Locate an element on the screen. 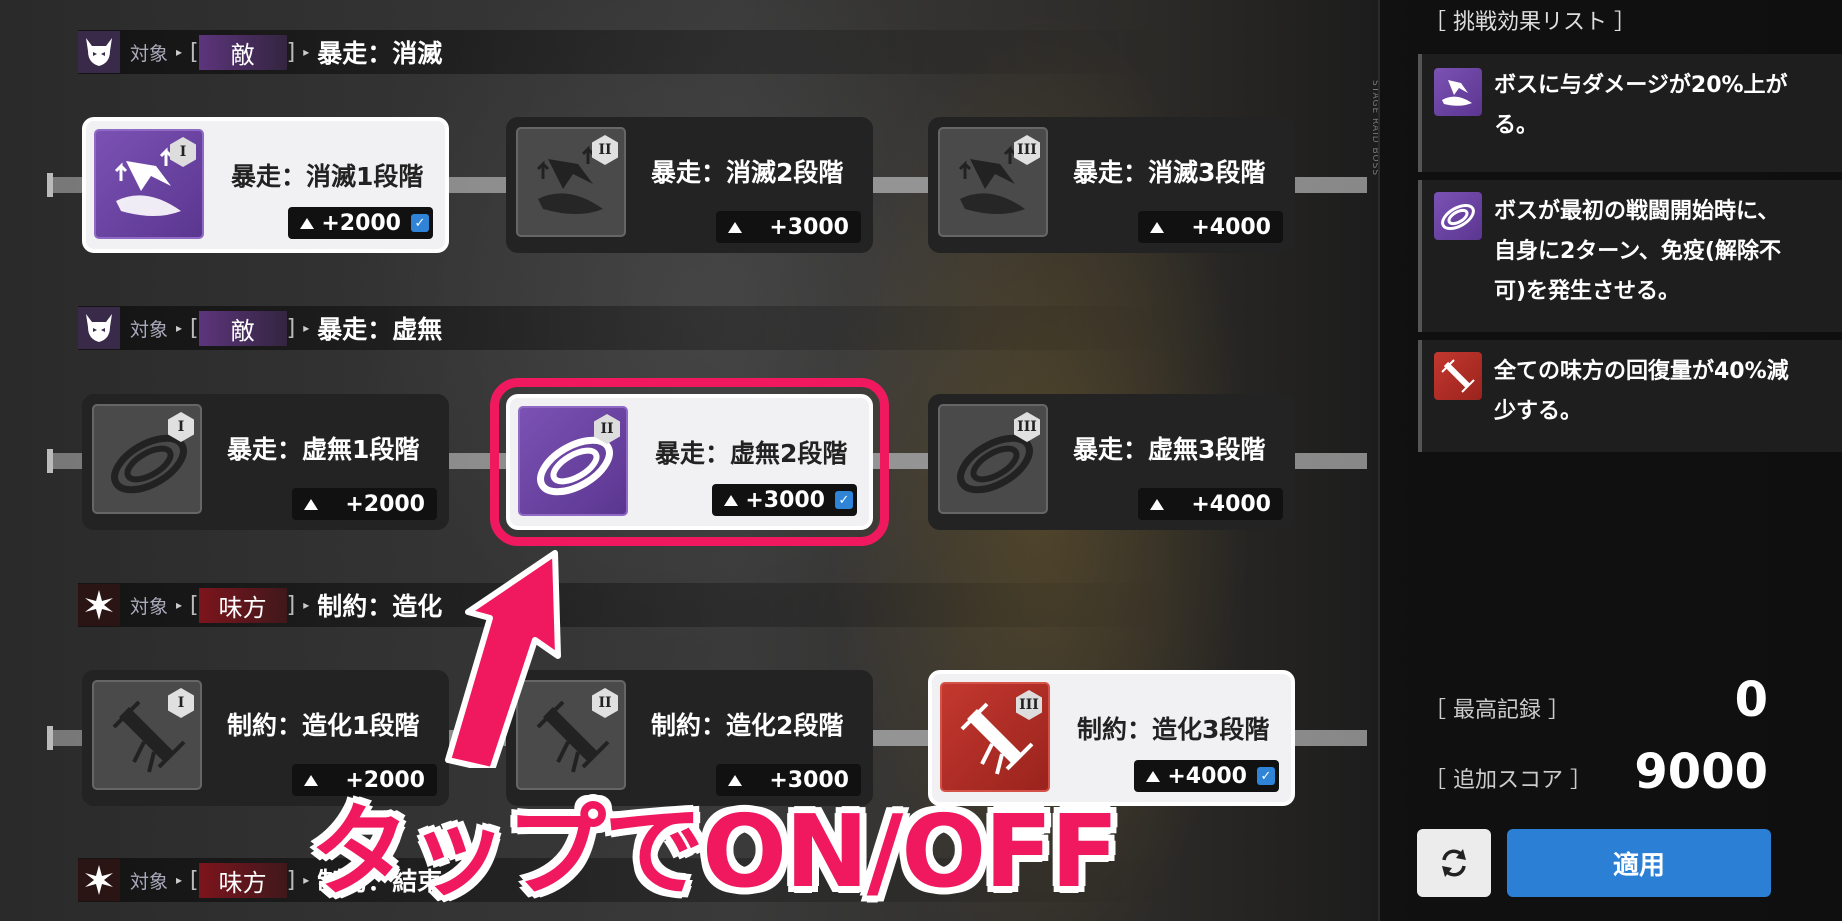 This screenshot has width=1842, height=921. effect-card-annihilation-1: I 暴走：消滅1段階 +2000 ✓ is located at coordinates (265, 185).